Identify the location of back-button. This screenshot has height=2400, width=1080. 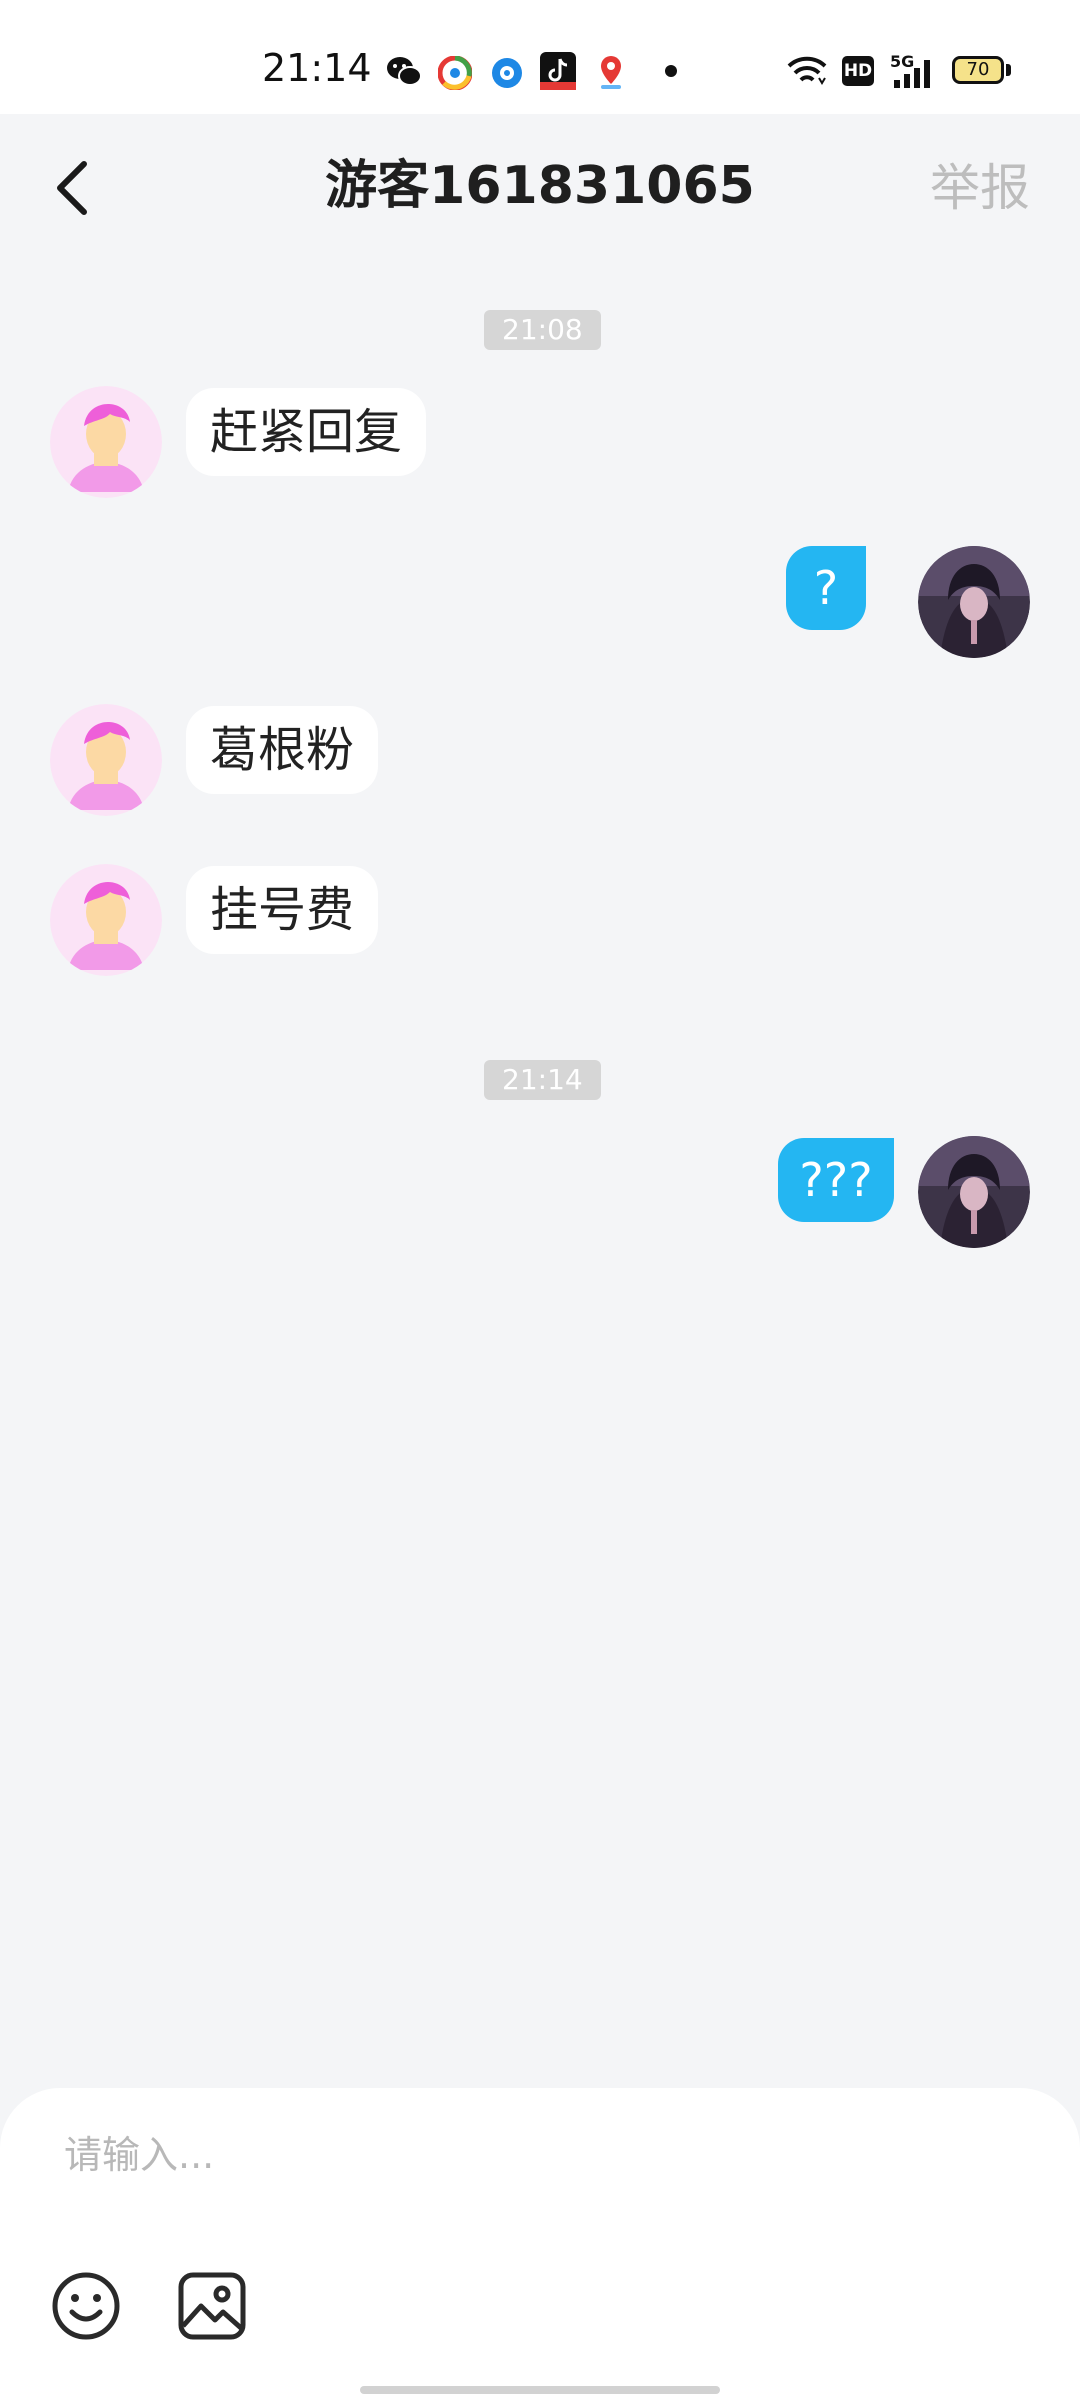
(74, 186).